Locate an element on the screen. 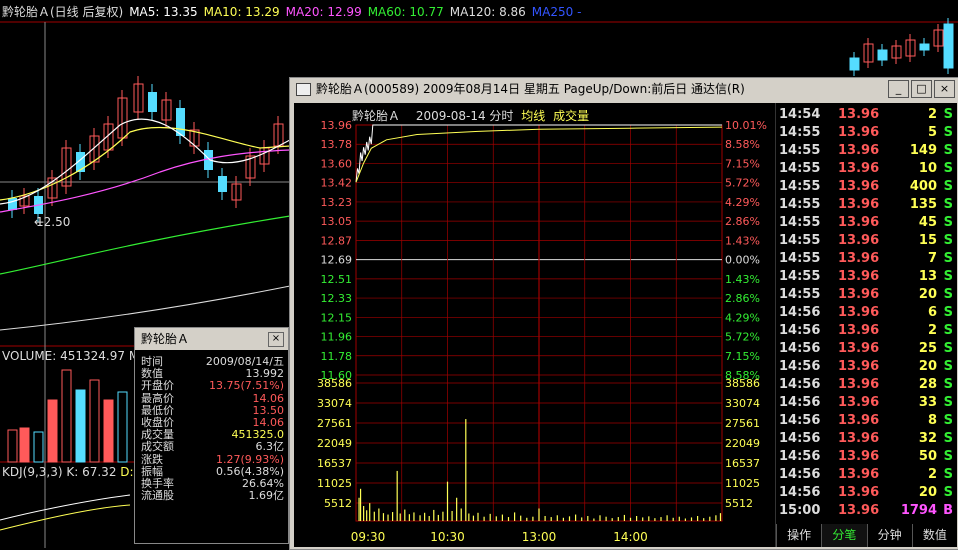 This screenshot has height=550, width=958. ma-legend-item: 黔轮胎Ａ(日线 后复权) is located at coordinates (63, 12).